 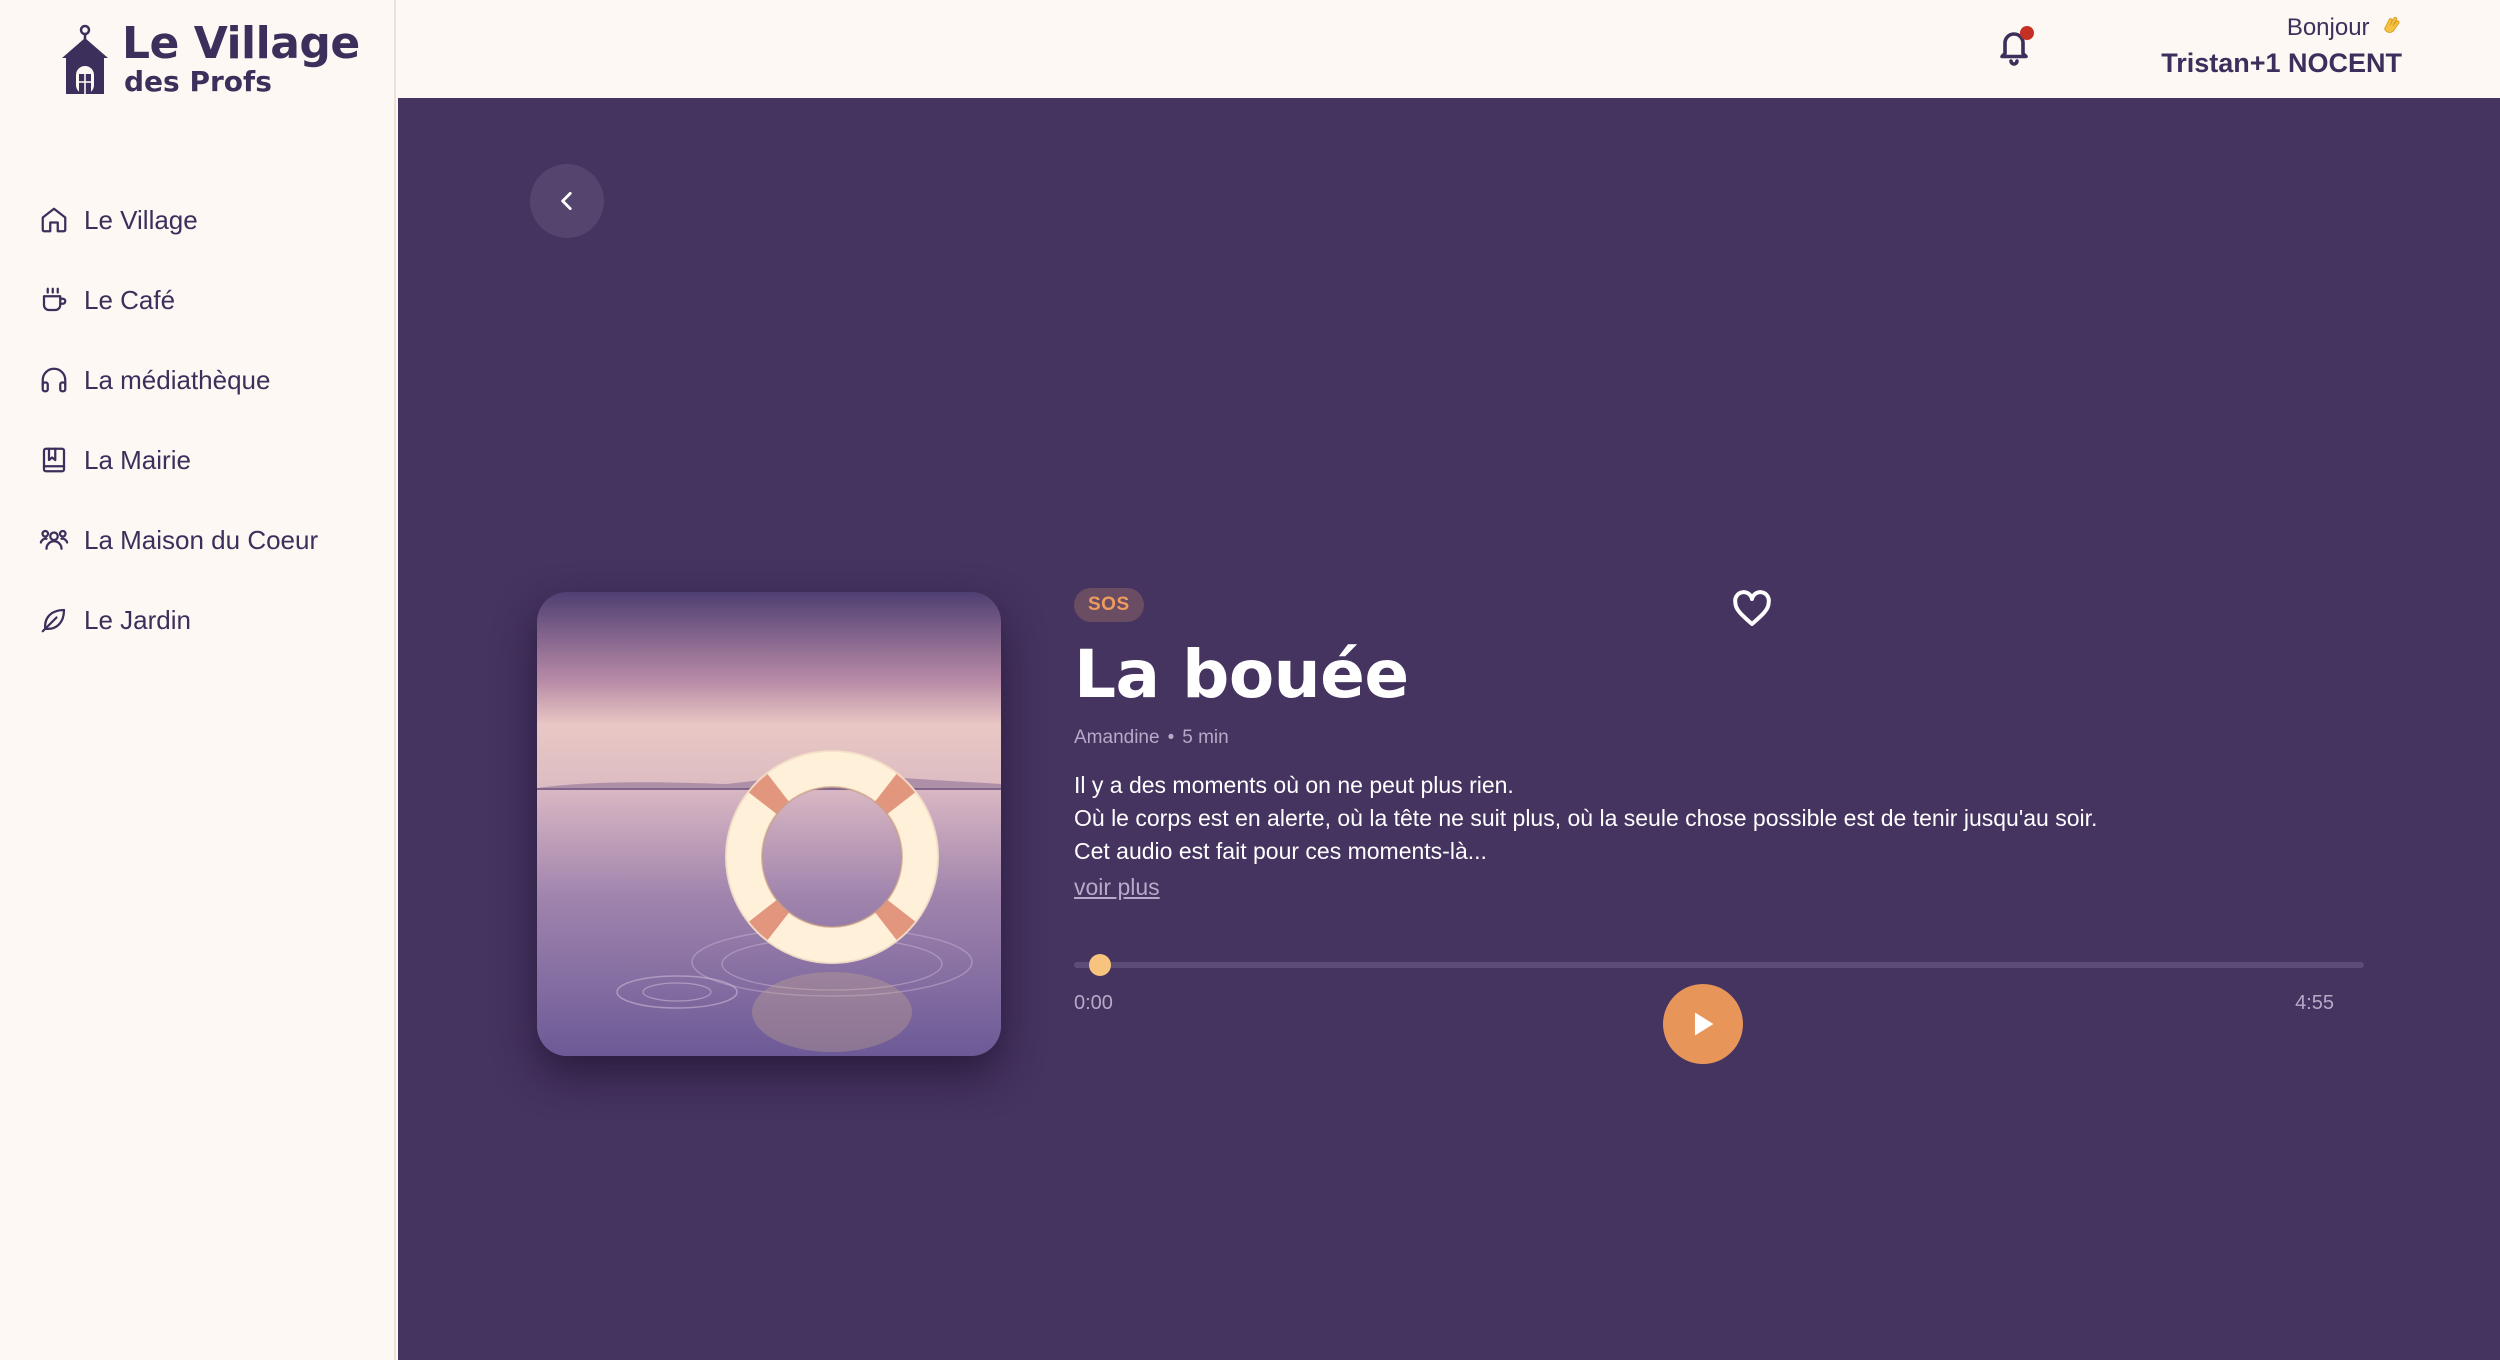 I want to click on play-button, so click(x=1703, y=1024).